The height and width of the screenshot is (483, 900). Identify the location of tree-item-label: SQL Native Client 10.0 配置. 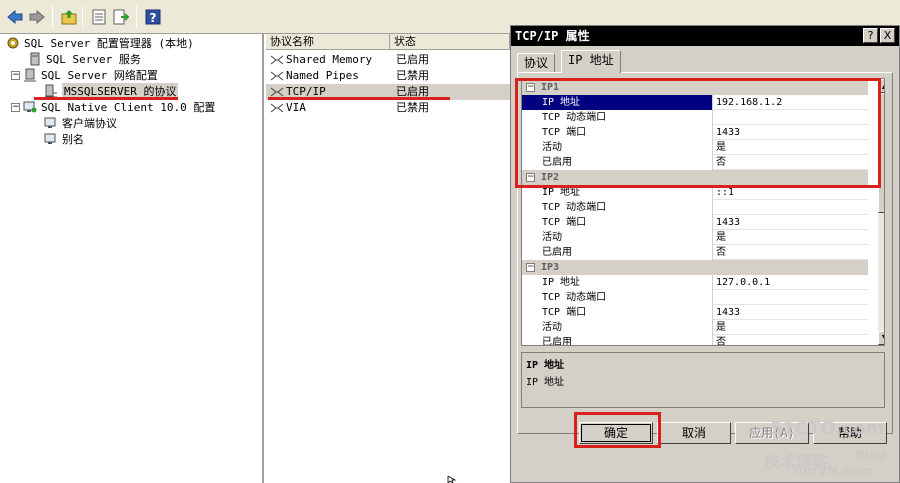
(128, 107).